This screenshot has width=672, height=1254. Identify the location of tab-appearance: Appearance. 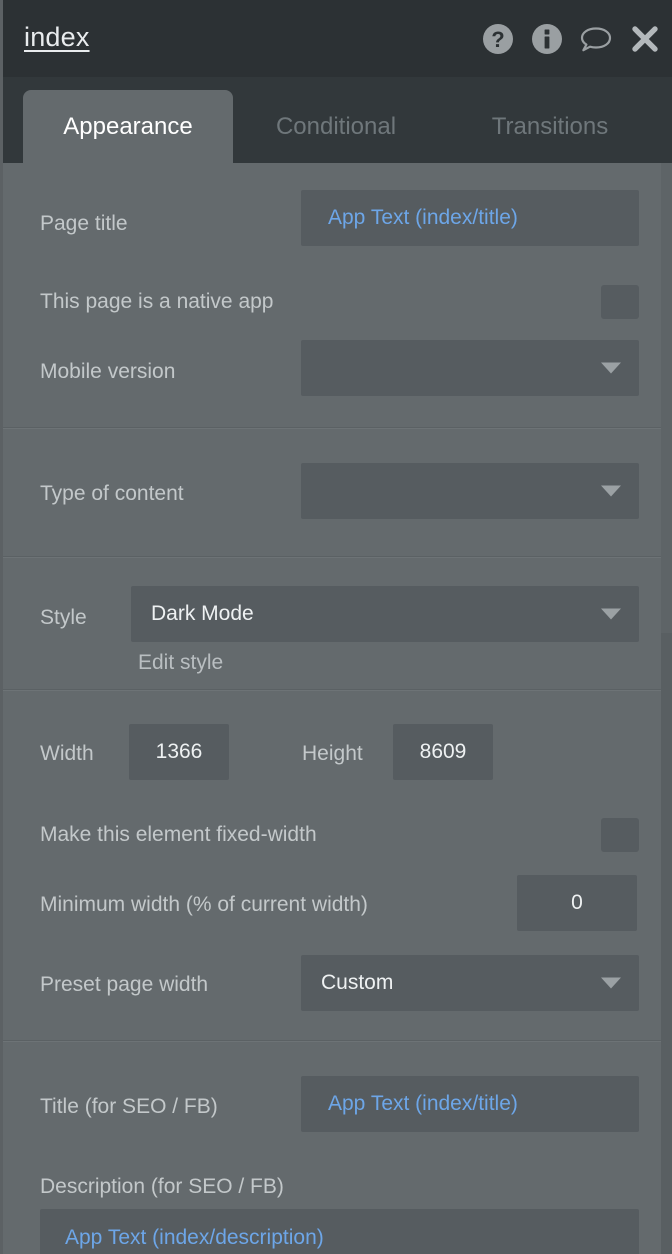
(128, 126).